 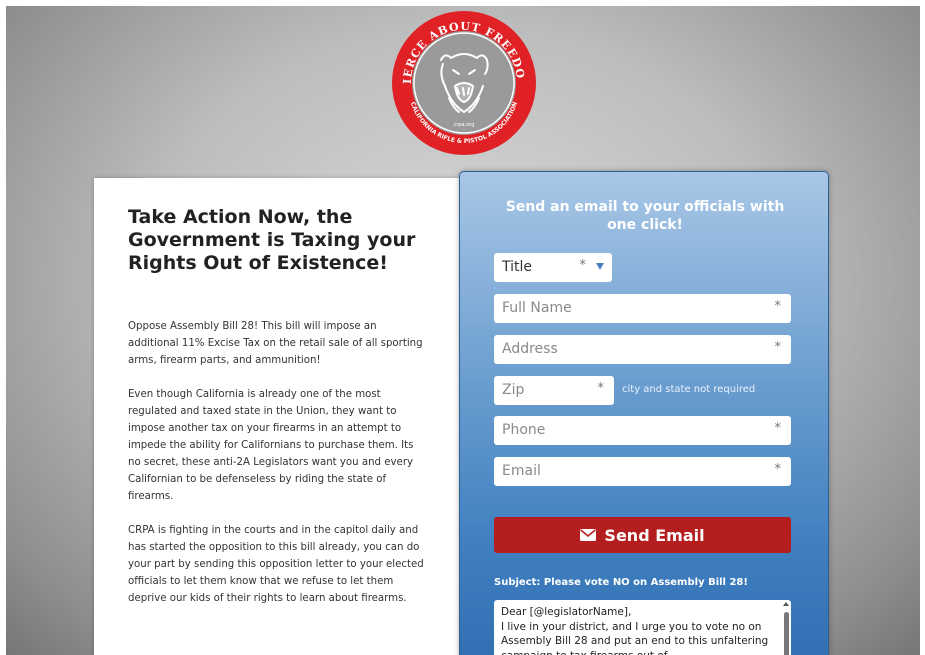 What do you see at coordinates (654, 535) in the screenshot?
I see `send-button-label: Send Email` at bounding box center [654, 535].